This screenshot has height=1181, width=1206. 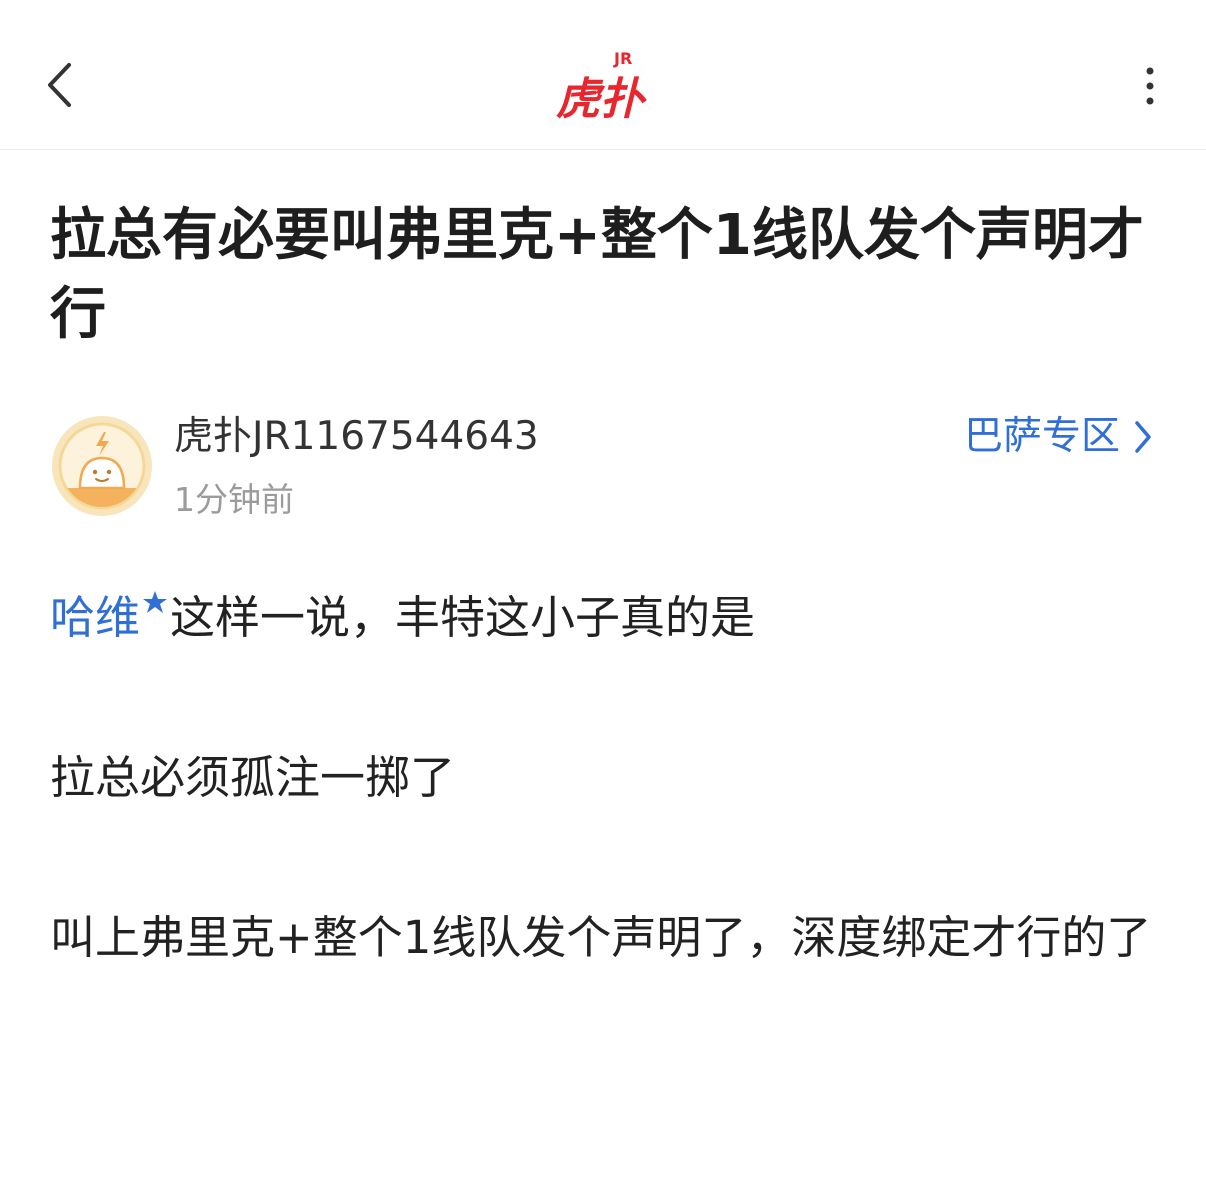 I want to click on avatar, so click(x=102, y=466).